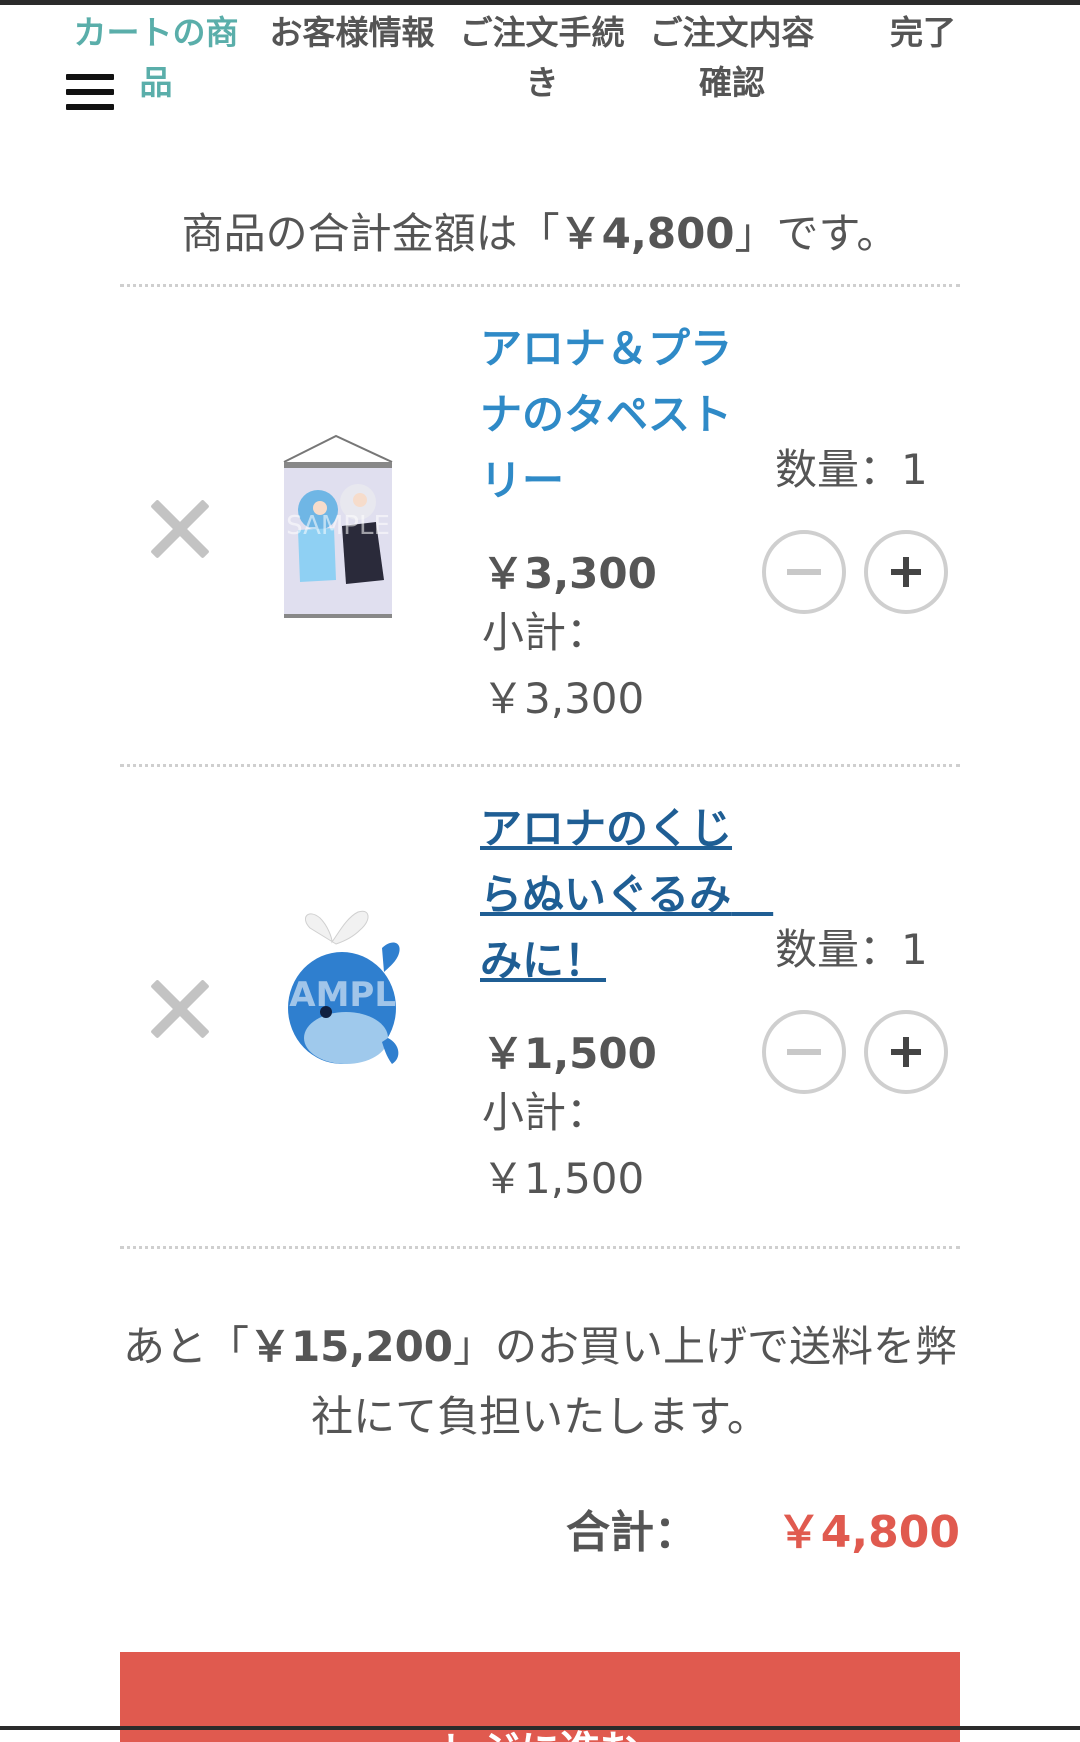 This screenshot has height=1742, width=1080. Describe the element at coordinates (351, 1346) in the screenshot. I see `shipping-amount: ￥15,200` at that location.